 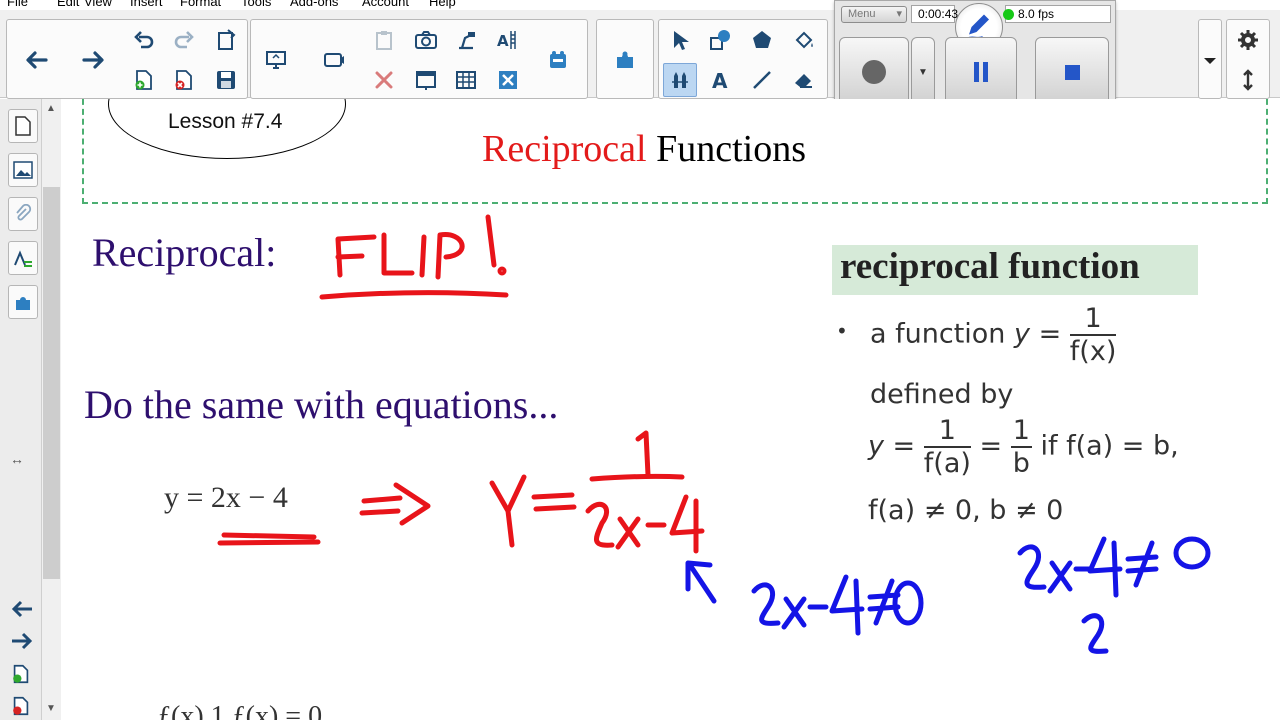 What do you see at coordinates (701, 582) in the screenshot?
I see `ink-pointer-arrow` at bounding box center [701, 582].